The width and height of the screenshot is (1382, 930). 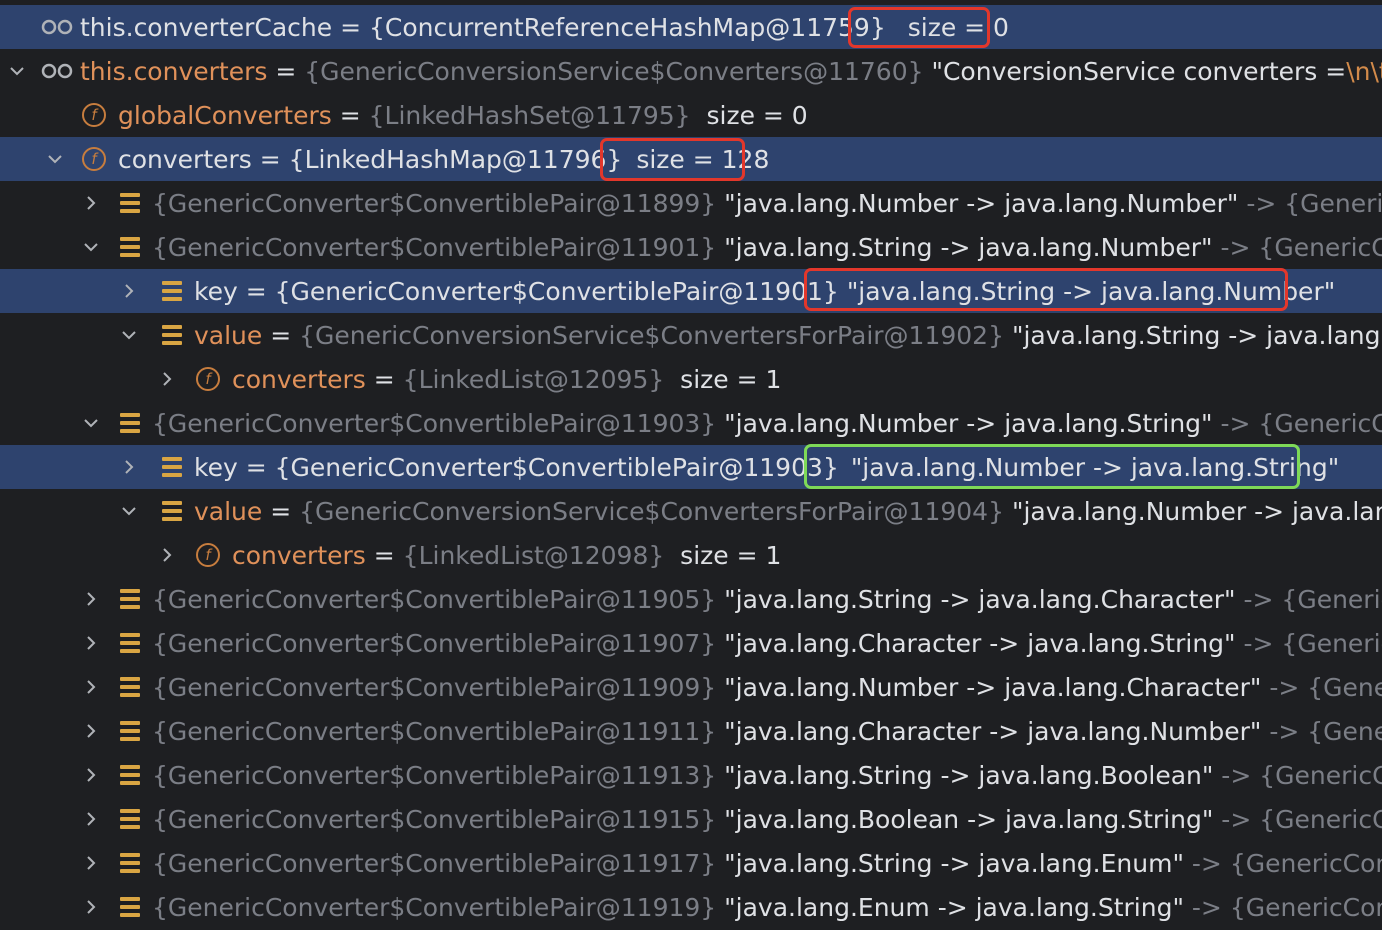 What do you see at coordinates (216, 291) in the screenshot?
I see `variable-name: key` at bounding box center [216, 291].